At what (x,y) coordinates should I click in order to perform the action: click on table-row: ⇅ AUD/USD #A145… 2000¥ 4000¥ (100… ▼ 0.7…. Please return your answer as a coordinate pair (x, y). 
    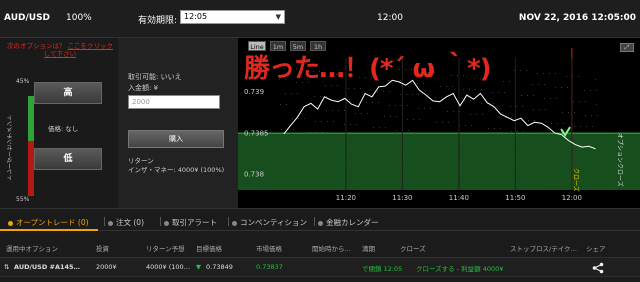
    Looking at the image, I should click on (320, 267).